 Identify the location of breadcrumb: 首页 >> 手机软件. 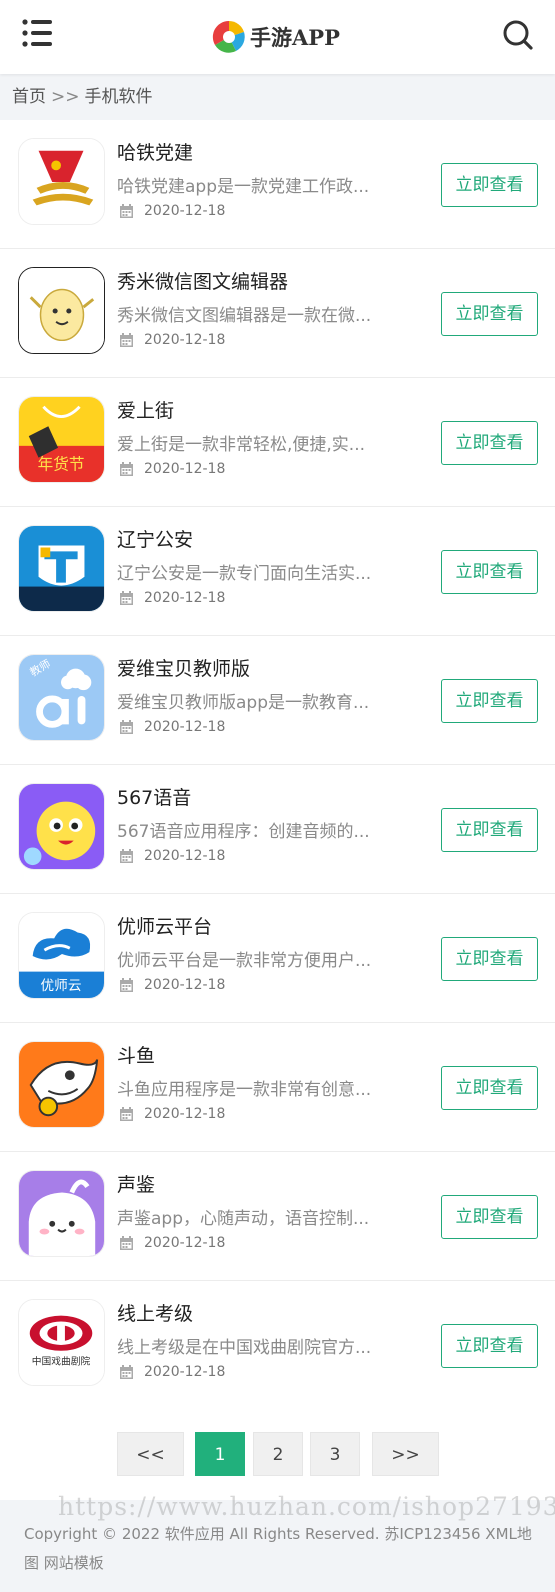
(277, 97).